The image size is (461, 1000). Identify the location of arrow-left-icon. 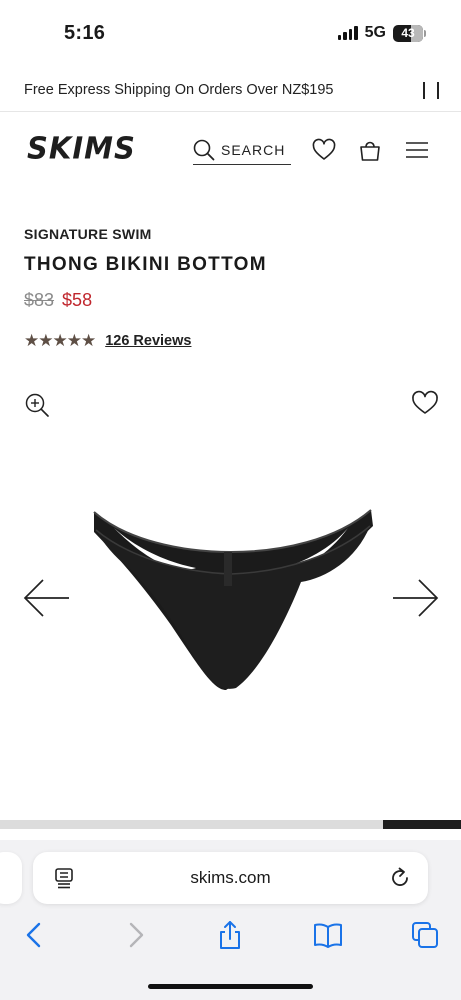
(47, 598).